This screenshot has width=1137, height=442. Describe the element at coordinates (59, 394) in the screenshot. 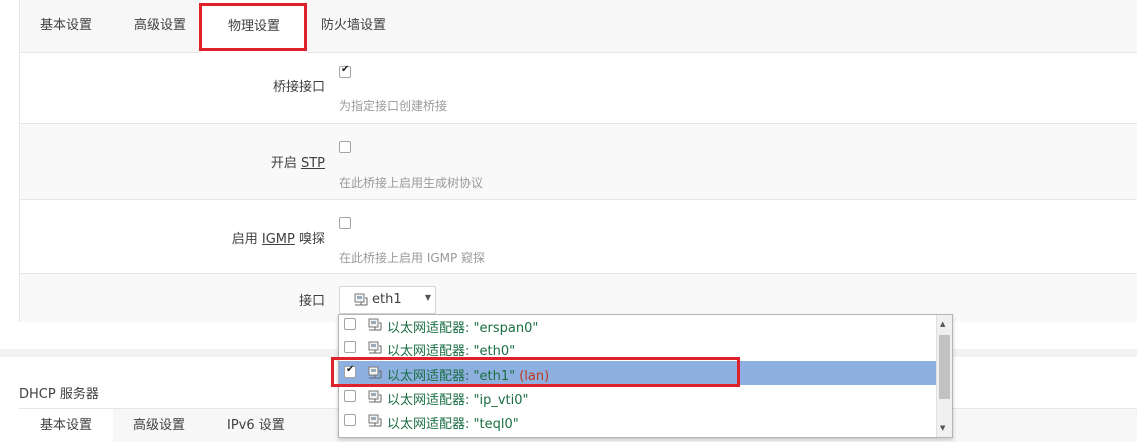

I see `dhcp-section-title: DHCP 服务器` at that location.